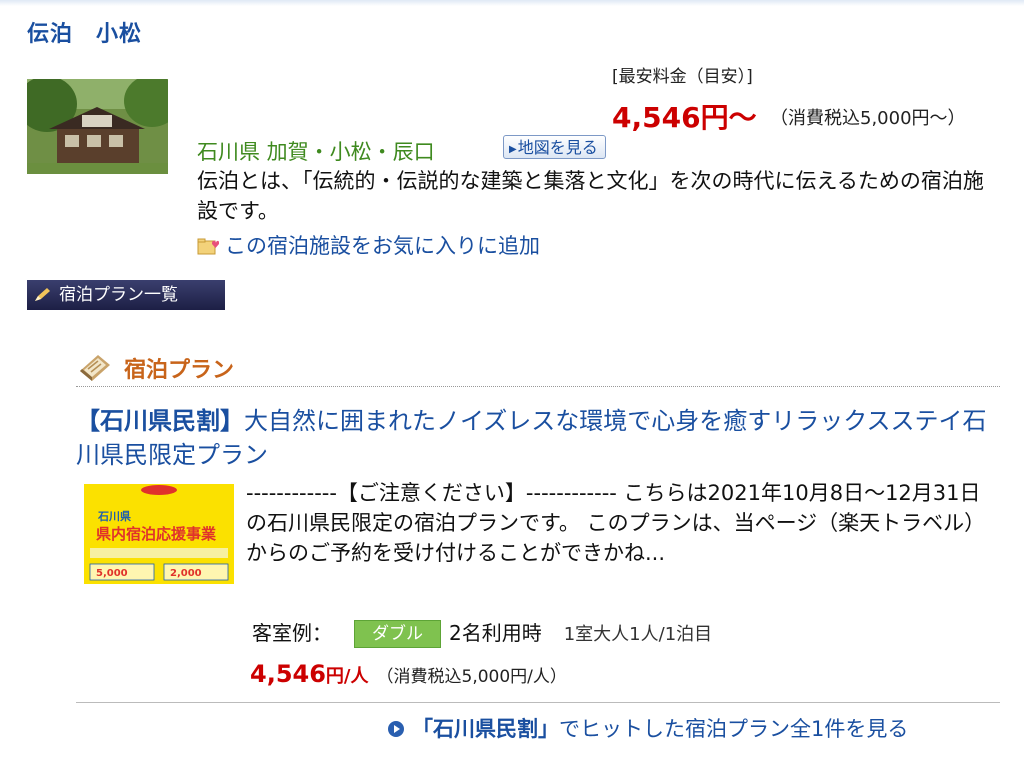  What do you see at coordinates (112, 573) in the screenshot?
I see `plan-image-price-a: 5,000` at bounding box center [112, 573].